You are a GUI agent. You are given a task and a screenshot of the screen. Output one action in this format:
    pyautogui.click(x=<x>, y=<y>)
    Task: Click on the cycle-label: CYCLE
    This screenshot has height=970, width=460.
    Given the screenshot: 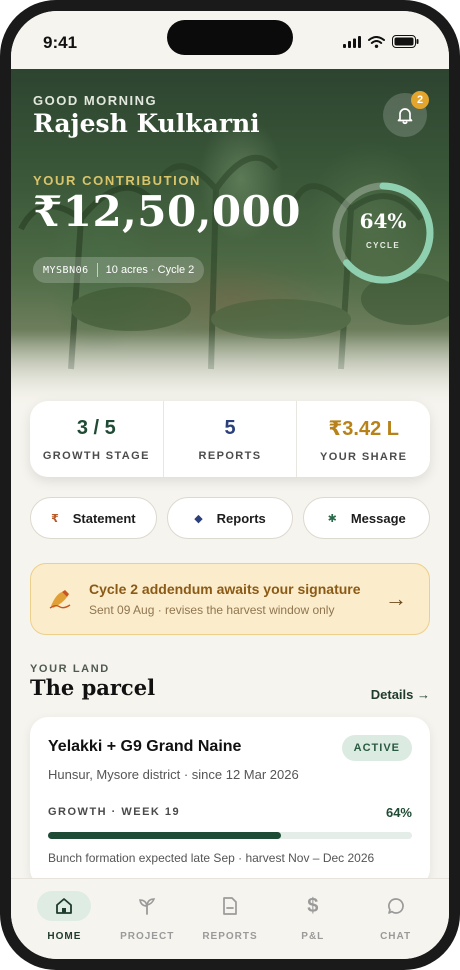 What is the action you would take?
    pyautogui.click(x=383, y=245)
    